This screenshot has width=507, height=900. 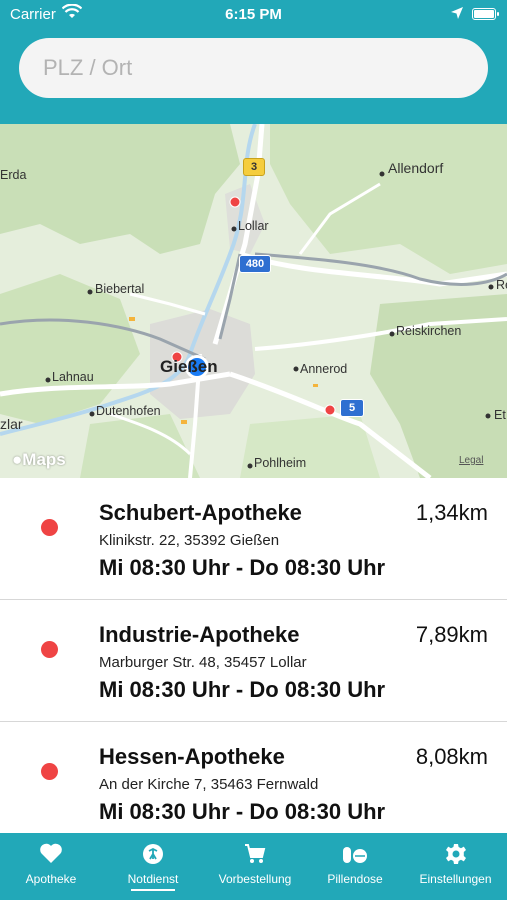 I want to click on tab-notdienst: Notdienst, so click(x=153, y=866).